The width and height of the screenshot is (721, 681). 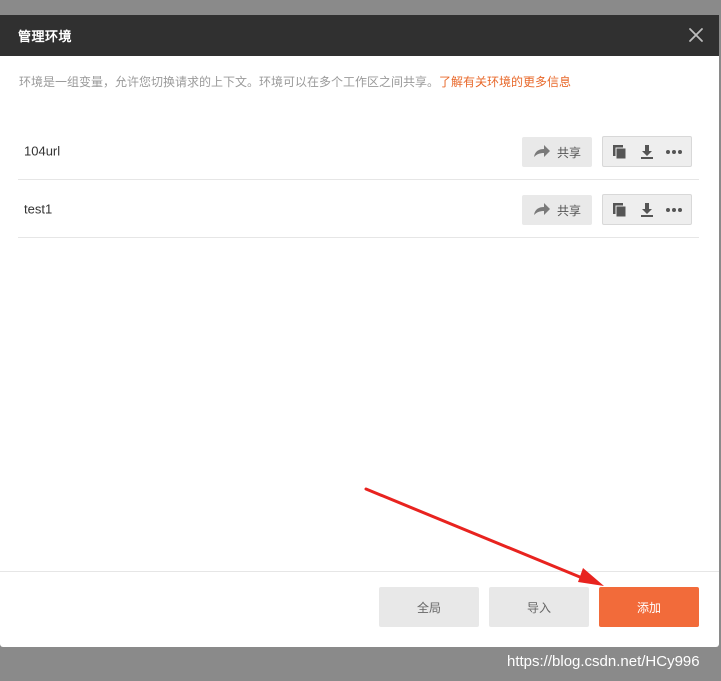 I want to click on add-button: 添加, so click(x=649, y=607).